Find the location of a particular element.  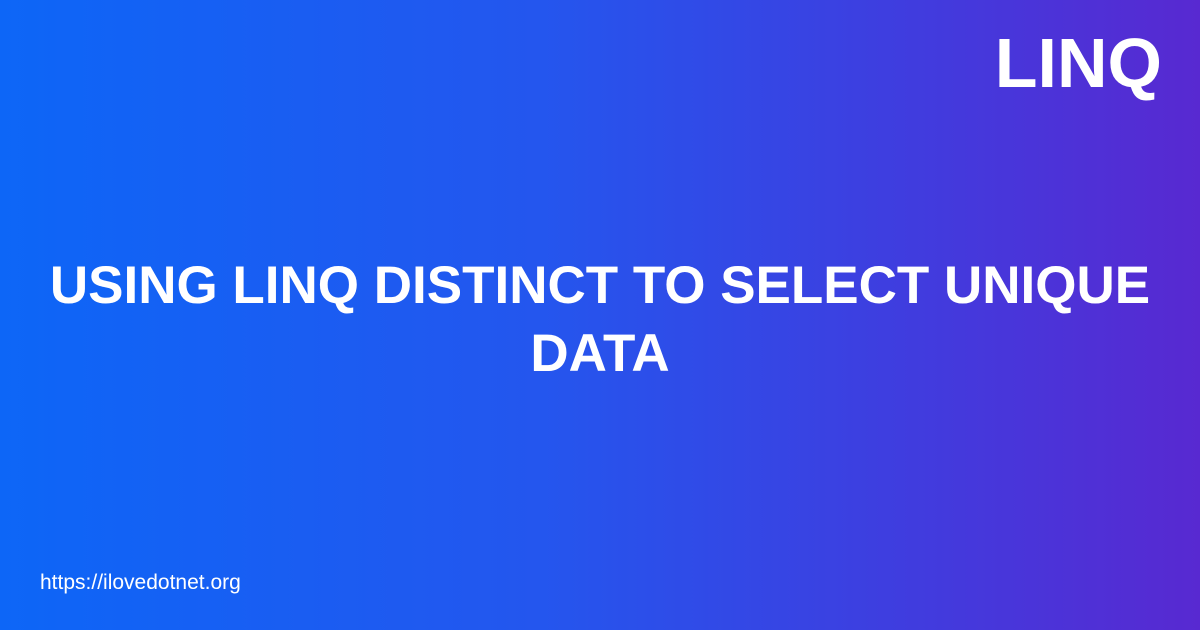

category-label: LINQ is located at coordinates (1078, 63).